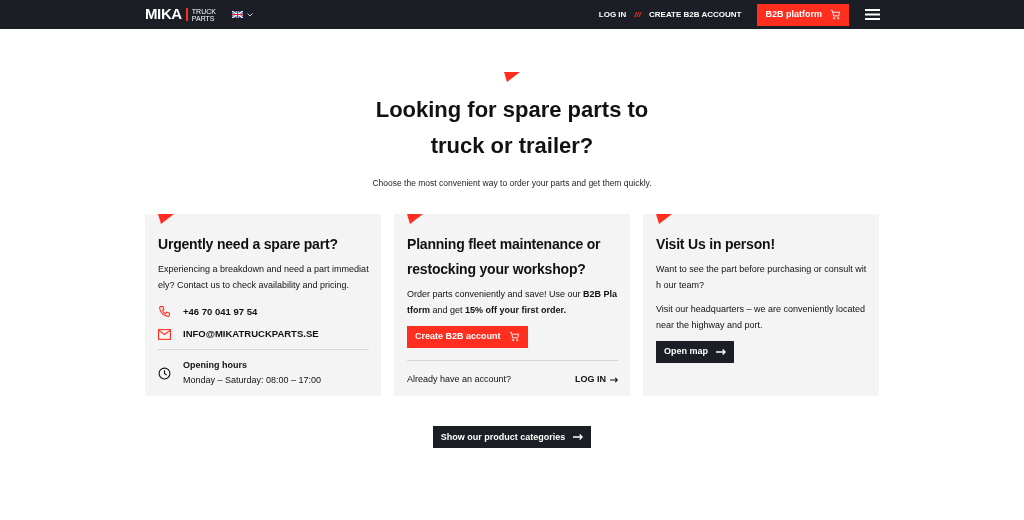  I want to click on card-text: Visit our headquarters – we are conveniently located near the highway and port., so click(761, 317).